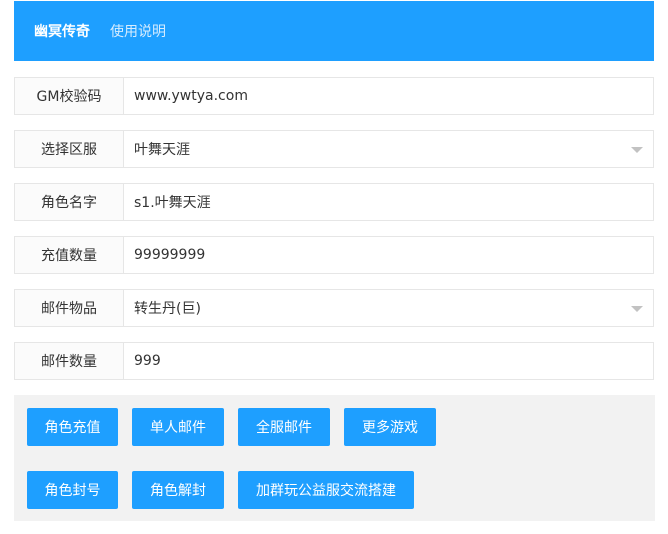 The image size is (668, 534). What do you see at coordinates (69, 96) in the screenshot?
I see `gm-code-label: GM校验码` at bounding box center [69, 96].